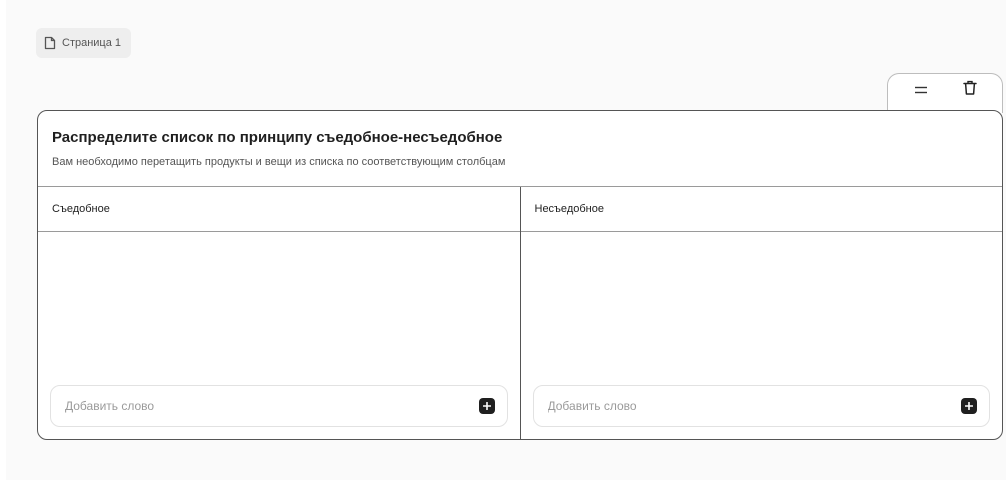 The image size is (1006, 480). I want to click on document-icon, so click(50, 43).